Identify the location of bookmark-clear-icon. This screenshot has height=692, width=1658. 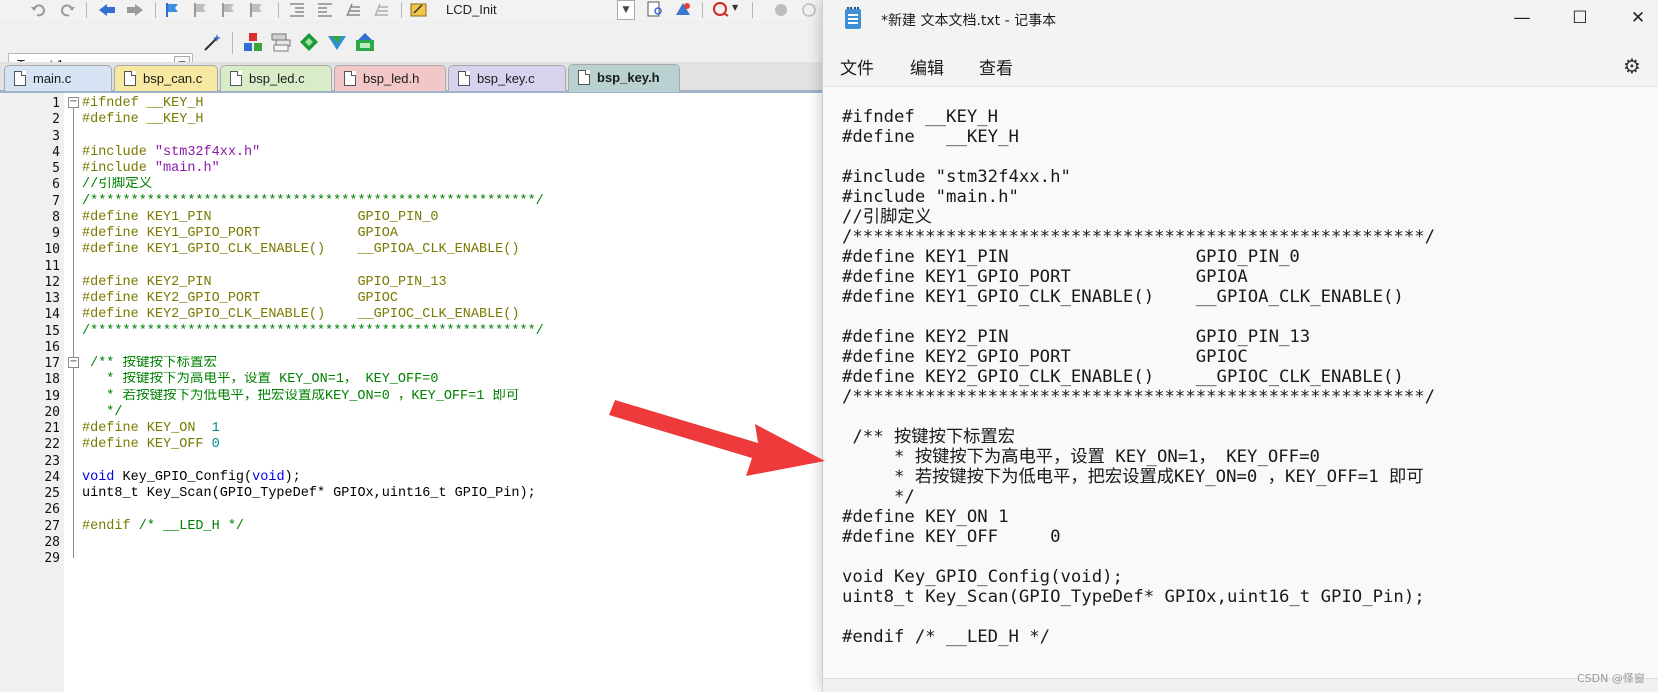
(257, 10).